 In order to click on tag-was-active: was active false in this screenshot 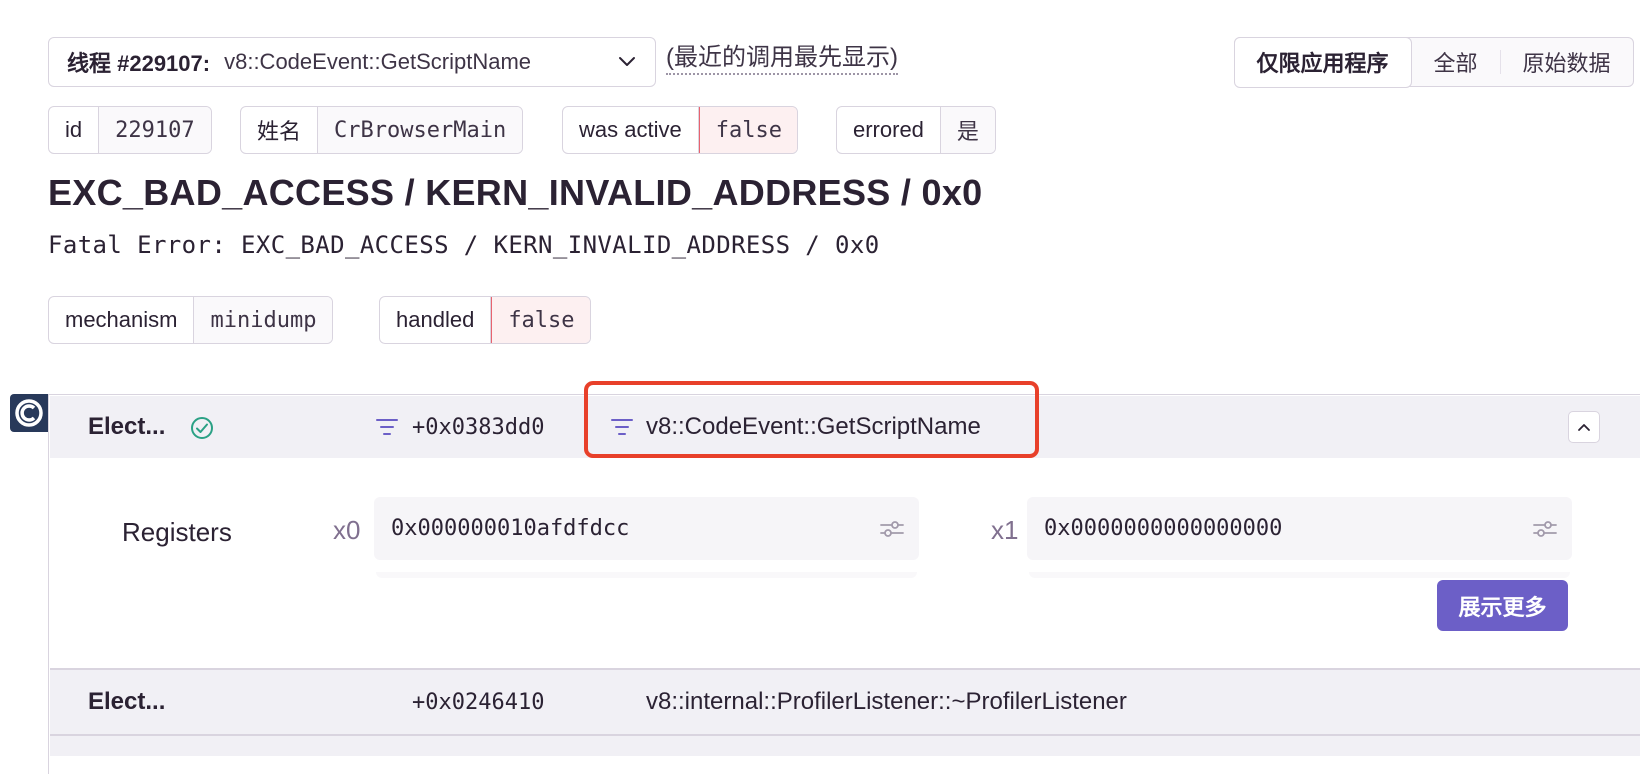, I will do `click(680, 130)`.